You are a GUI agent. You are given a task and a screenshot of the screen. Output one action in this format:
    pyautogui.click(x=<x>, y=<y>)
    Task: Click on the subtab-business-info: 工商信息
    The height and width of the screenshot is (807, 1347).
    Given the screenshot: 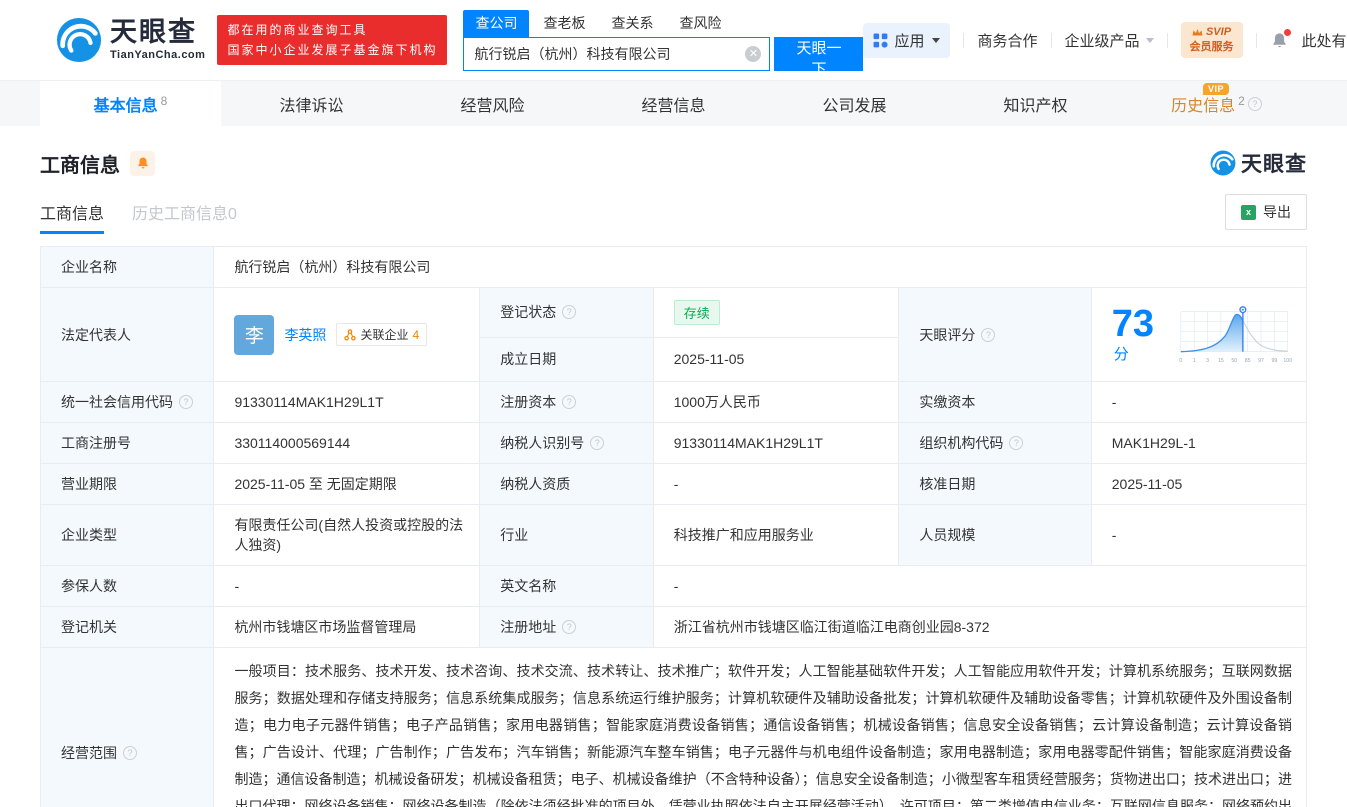 What is the action you would take?
    pyautogui.click(x=72, y=217)
    